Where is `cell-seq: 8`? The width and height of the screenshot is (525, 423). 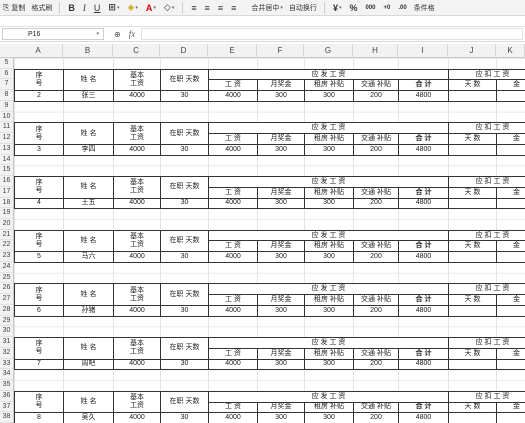 cell-seq: 8 is located at coordinates (39, 417).